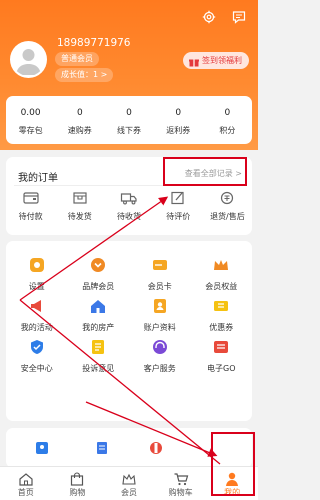  I want to click on order-refund-aftersale: 退货/售后, so click(227, 206).